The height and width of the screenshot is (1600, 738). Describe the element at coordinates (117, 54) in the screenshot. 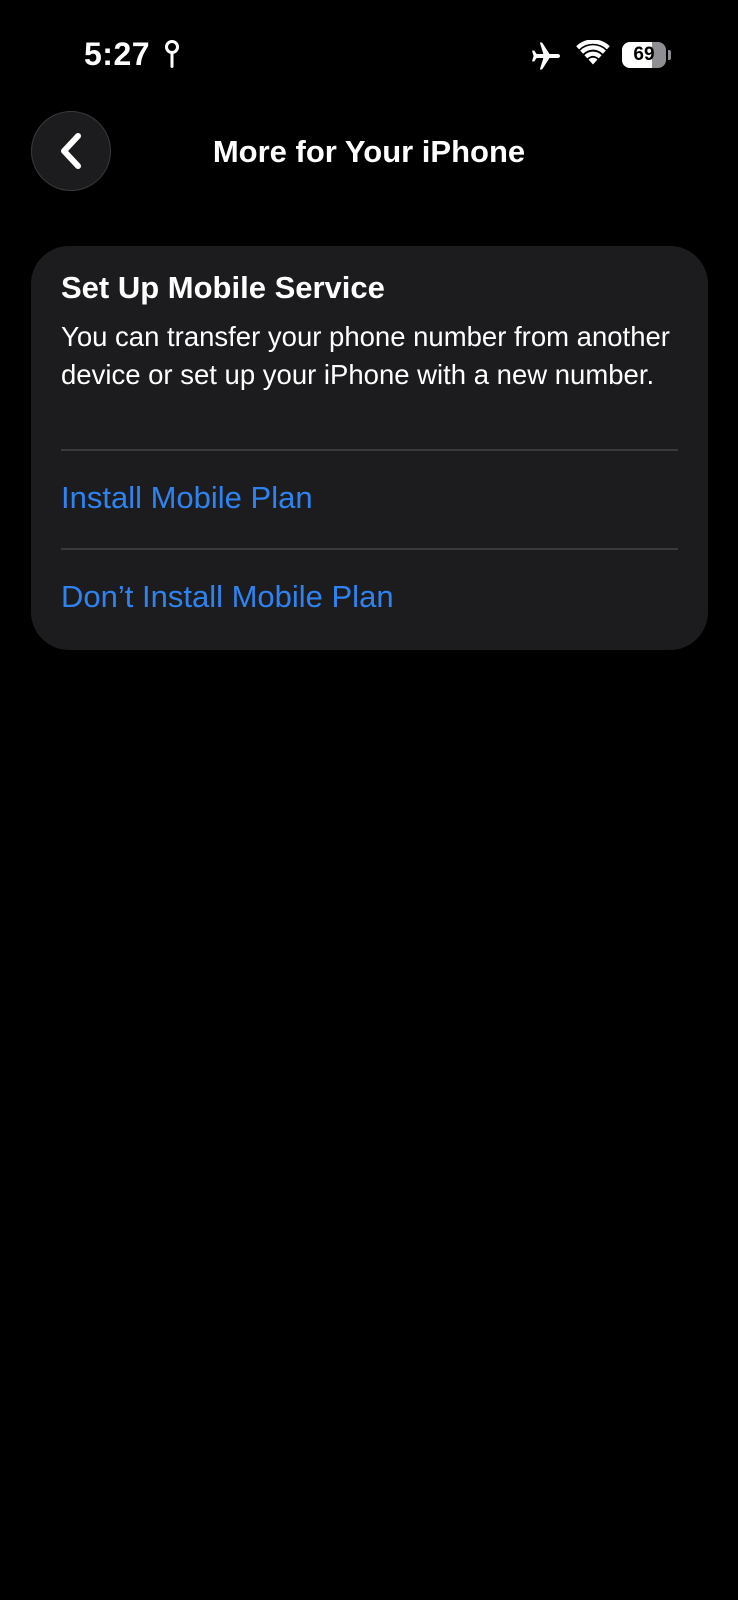

I see `status-time: 5:27` at that location.